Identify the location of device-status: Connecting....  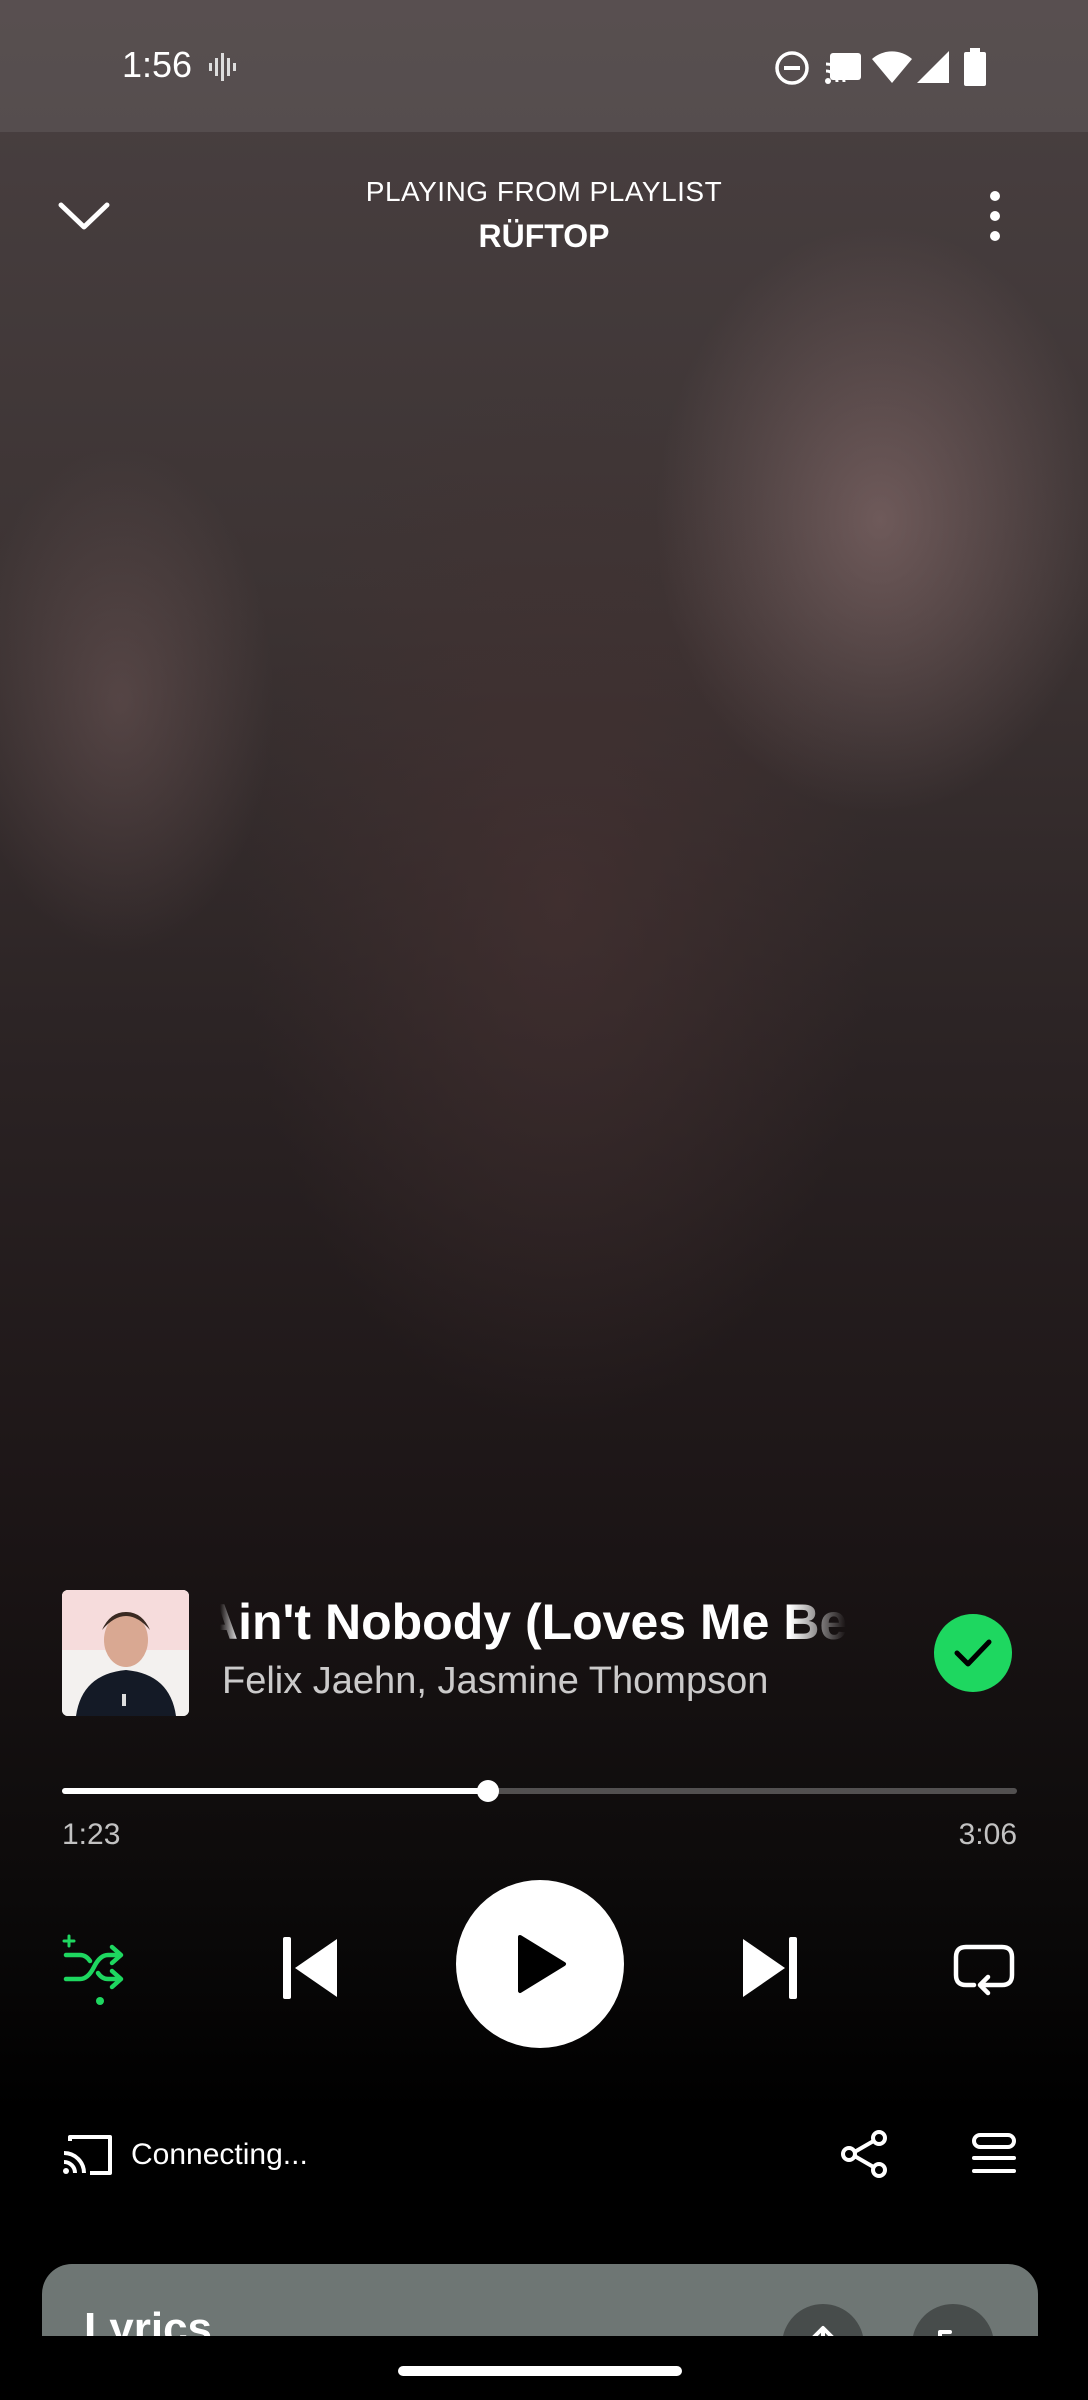
(219, 2155).